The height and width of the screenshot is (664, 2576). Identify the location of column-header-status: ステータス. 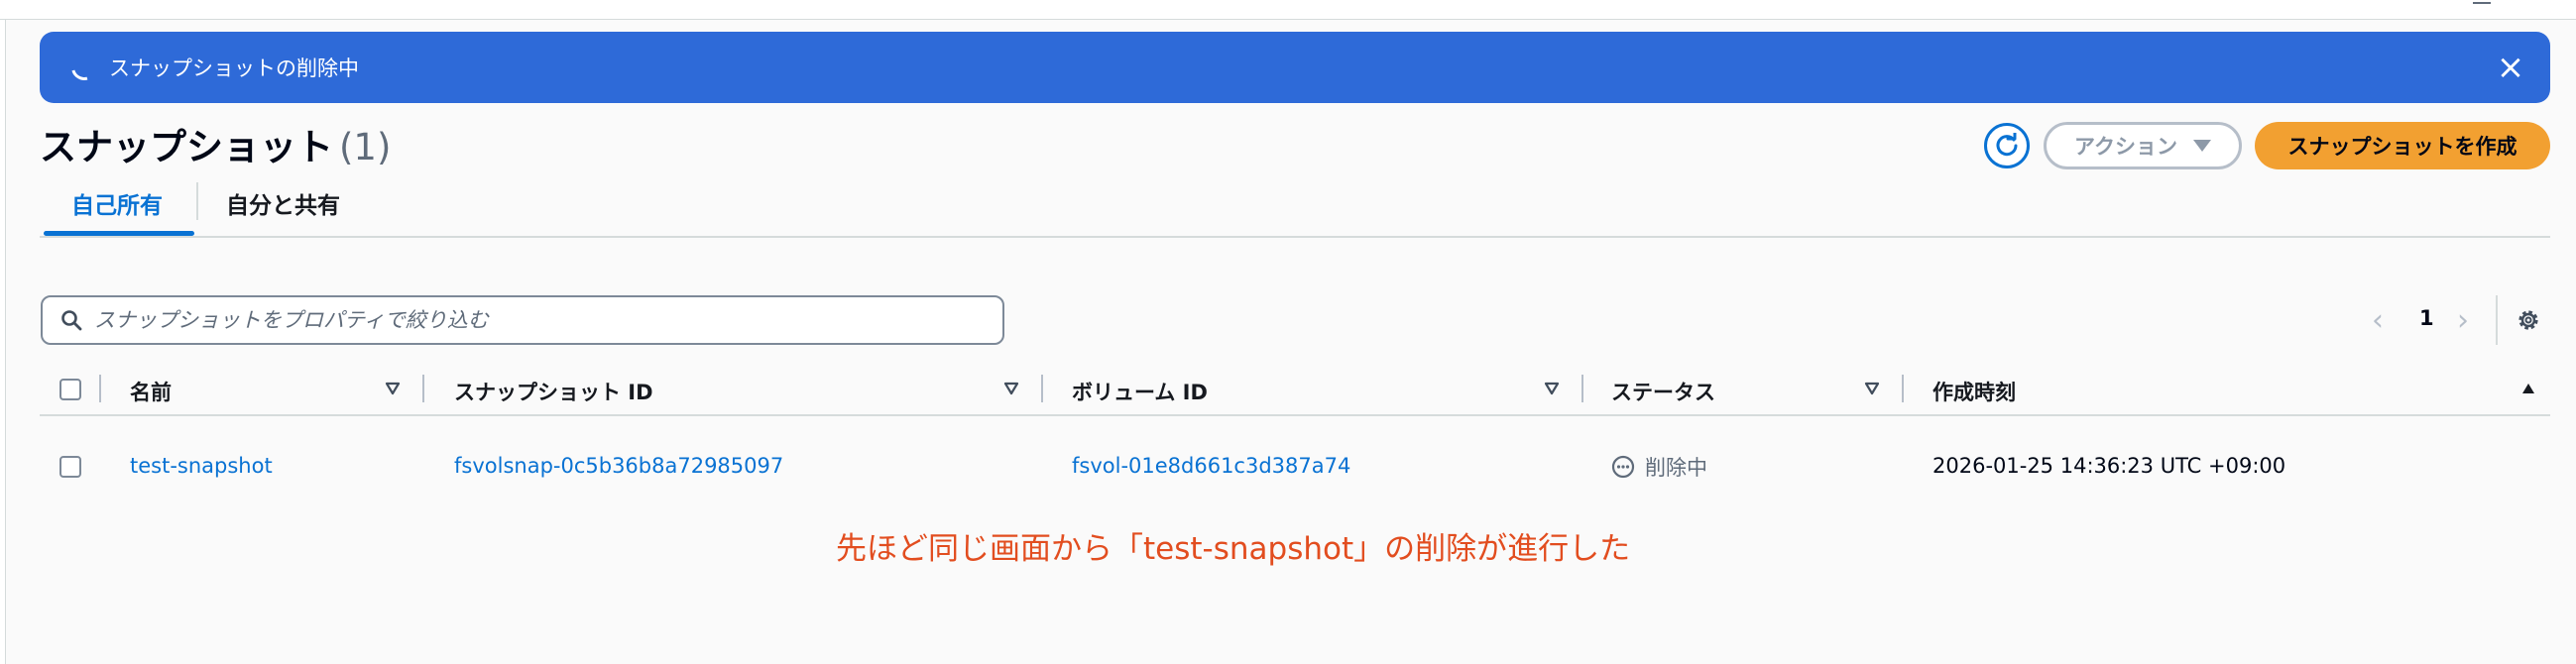
(1663, 391).